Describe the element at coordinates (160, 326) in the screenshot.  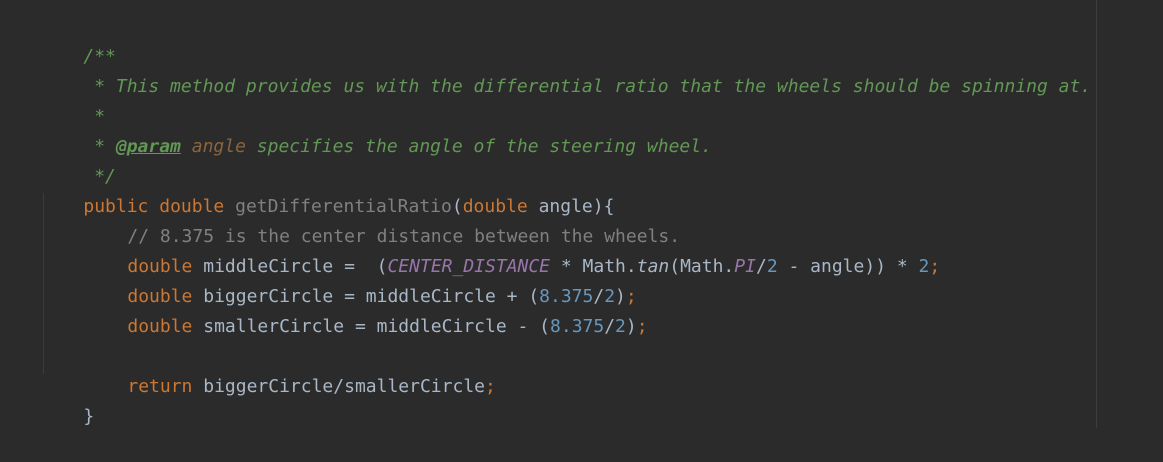
I see `type-double: double` at that location.